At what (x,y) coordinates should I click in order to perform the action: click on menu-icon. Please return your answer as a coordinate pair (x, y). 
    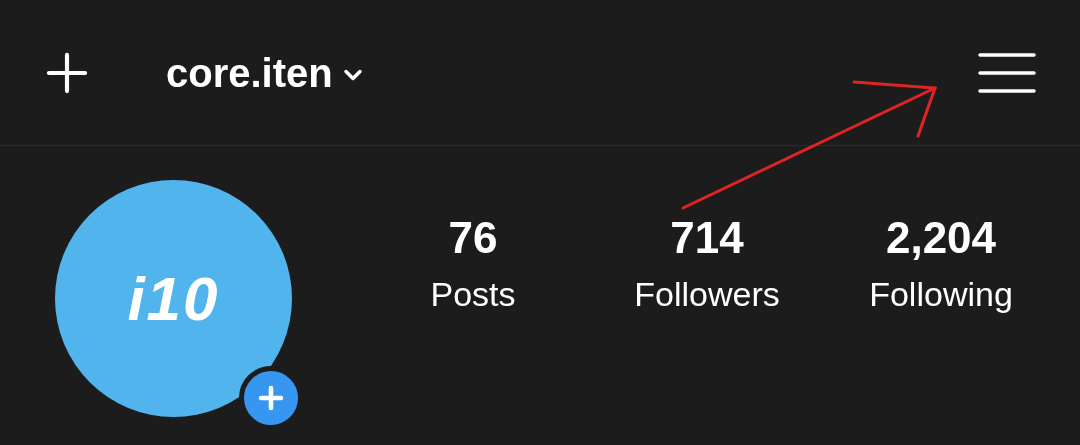
    Looking at the image, I should click on (1007, 72).